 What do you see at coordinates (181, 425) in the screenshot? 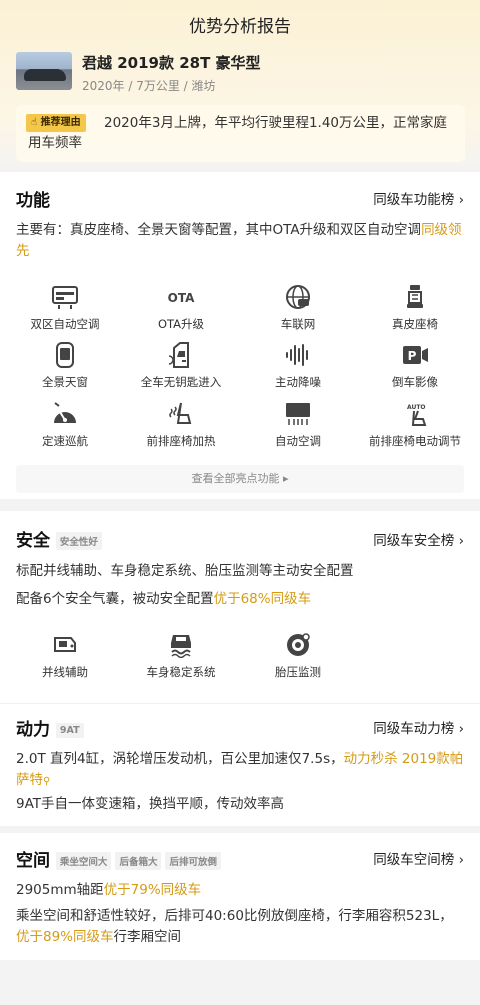
I see `feature-item: 前排座椅加热` at bounding box center [181, 425].